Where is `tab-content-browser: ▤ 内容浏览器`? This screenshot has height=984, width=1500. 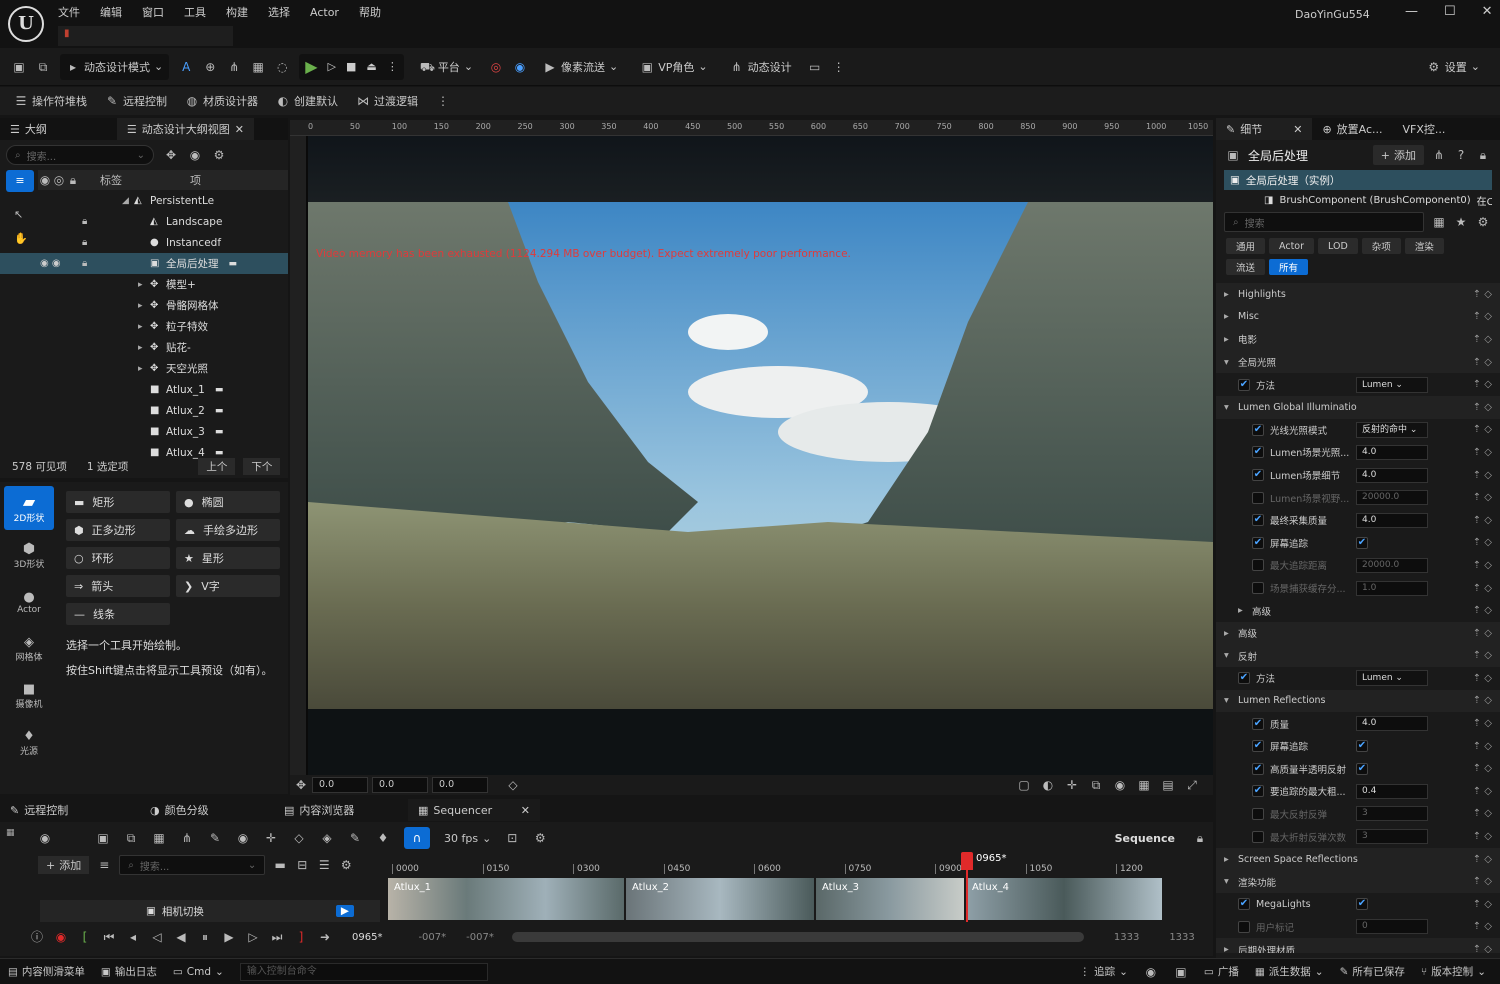
tab-content-browser: ▤ 内容浏览器 is located at coordinates (341, 810).